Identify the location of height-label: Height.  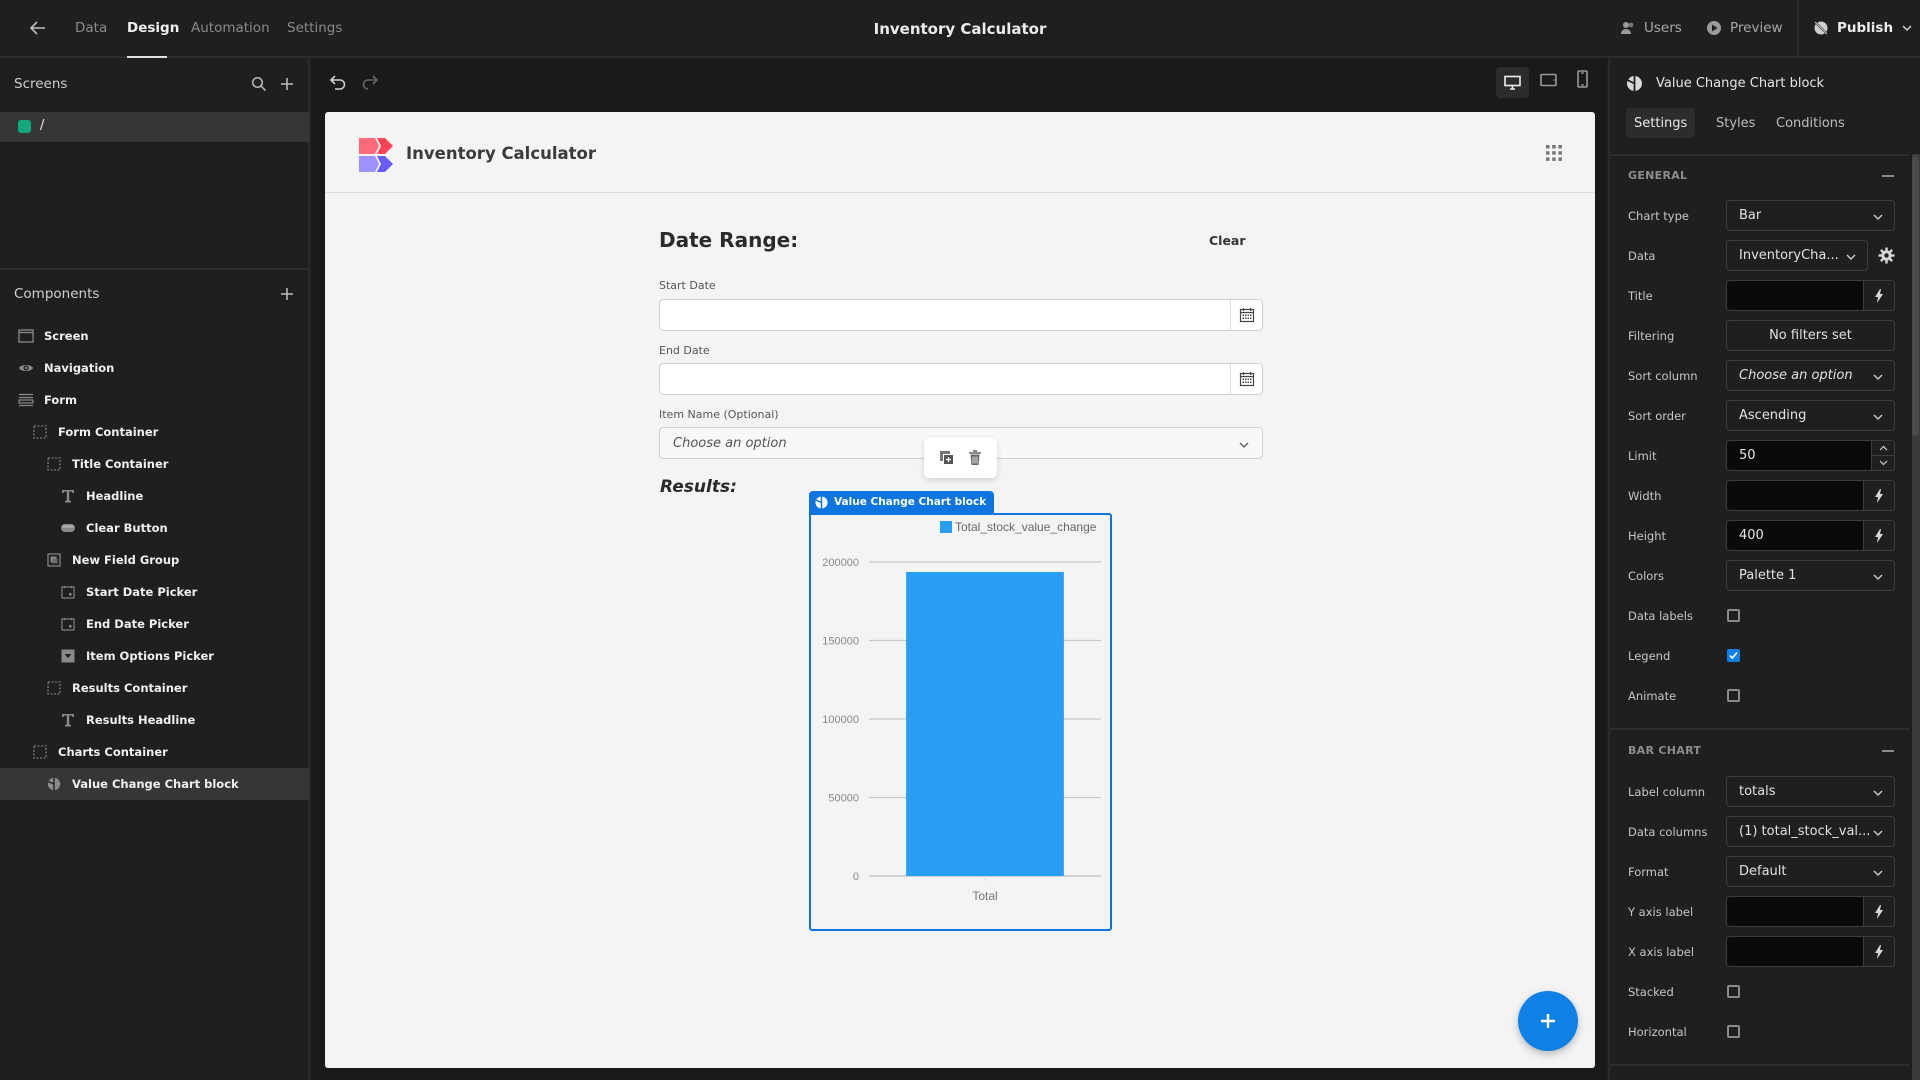
(1647, 536).